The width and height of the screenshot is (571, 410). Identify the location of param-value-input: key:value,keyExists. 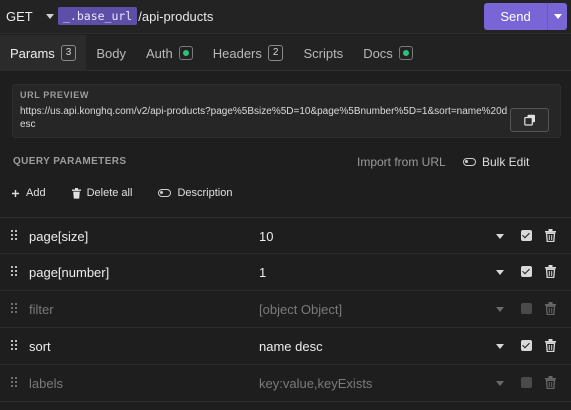
(315, 383).